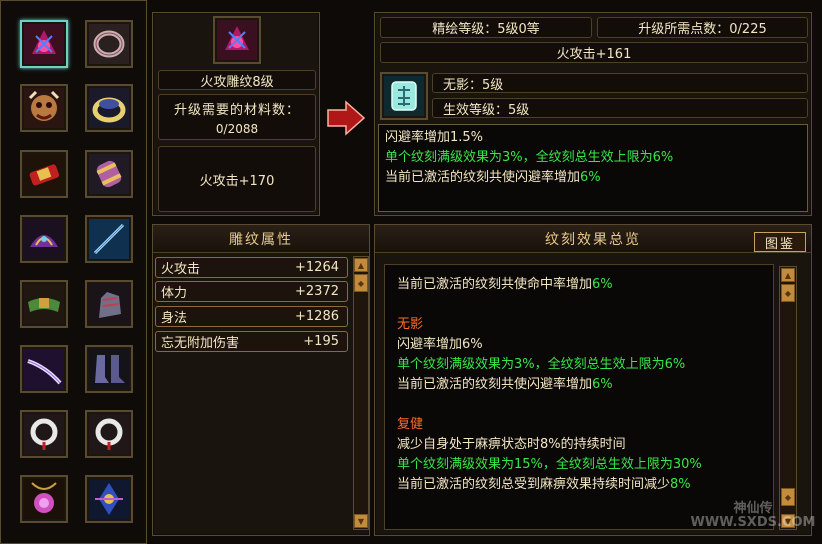 Image resolution: width=822 pixels, height=544 pixels. Describe the element at coordinates (181, 269) in the screenshot. I see `attr-name: 火攻击` at that location.